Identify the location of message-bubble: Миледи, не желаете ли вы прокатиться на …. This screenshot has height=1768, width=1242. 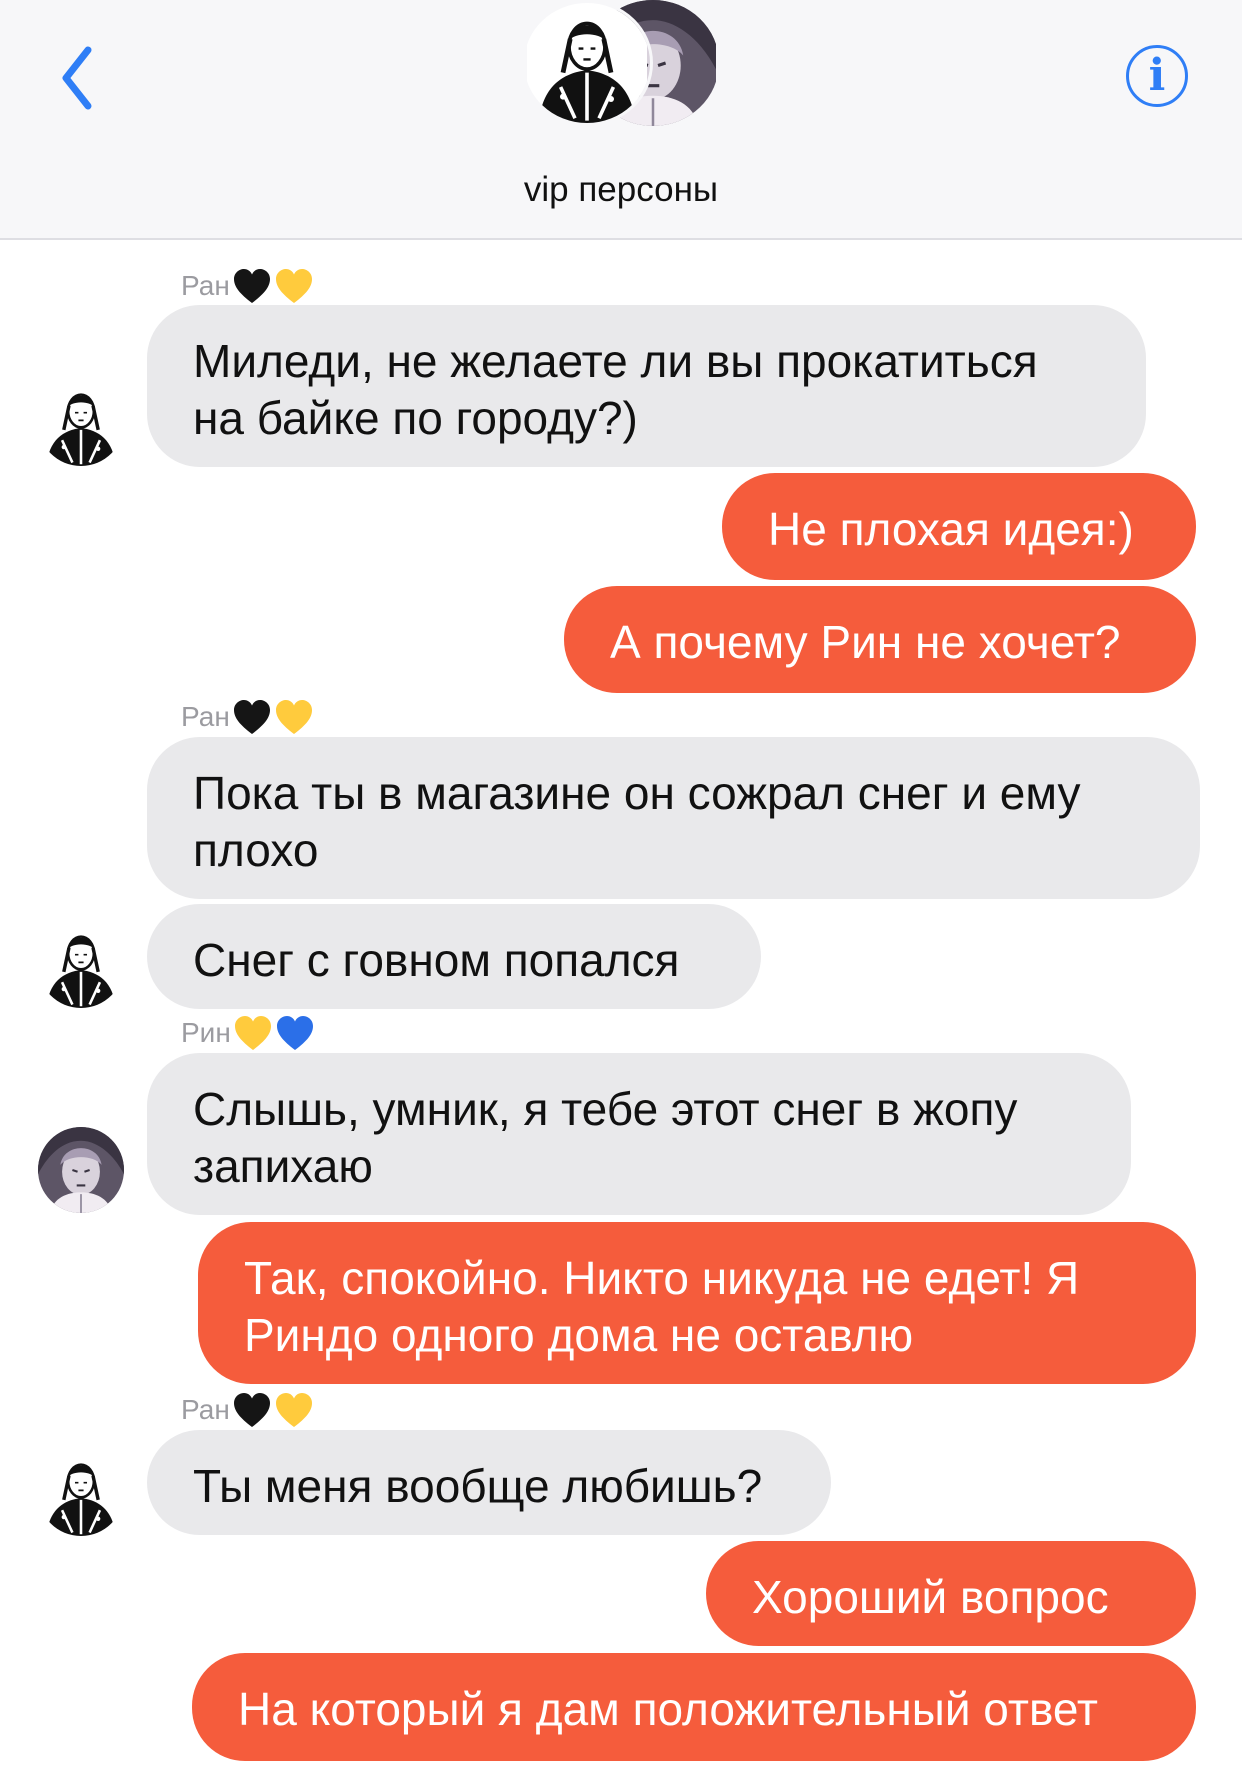
(646, 386).